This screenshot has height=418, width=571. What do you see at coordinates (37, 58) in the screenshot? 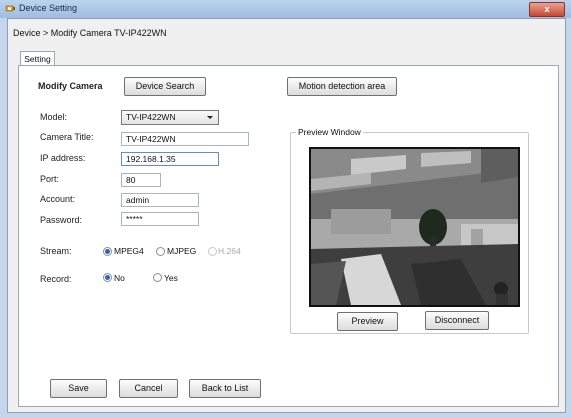
I see `tab-setting: Setting` at bounding box center [37, 58].